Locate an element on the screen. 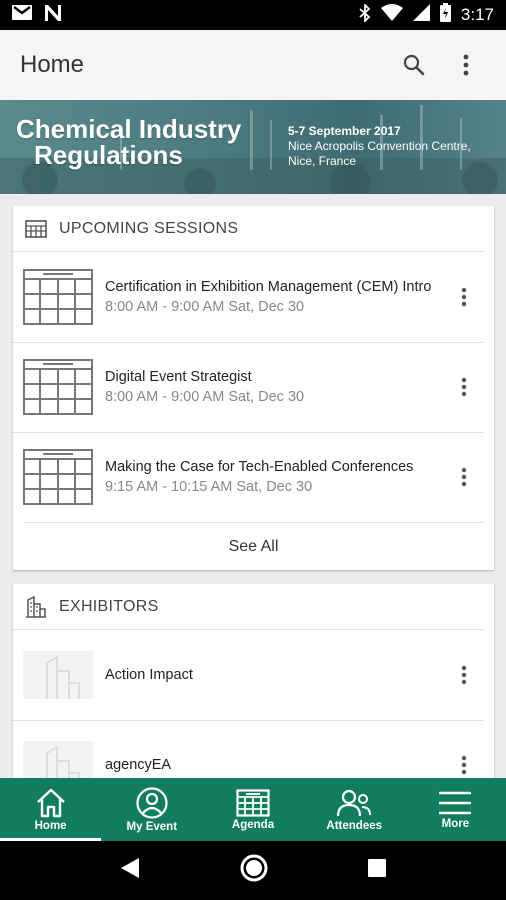 The width and height of the screenshot is (506, 900). bluetooth-icon is located at coordinates (365, 14).